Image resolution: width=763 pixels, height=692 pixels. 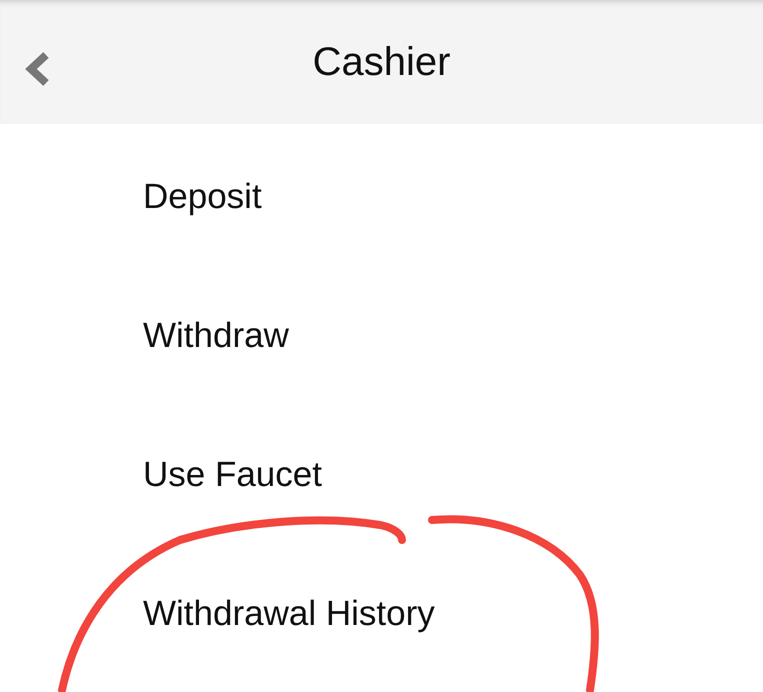 I want to click on menu-item: Withdrawal History, so click(x=289, y=614).